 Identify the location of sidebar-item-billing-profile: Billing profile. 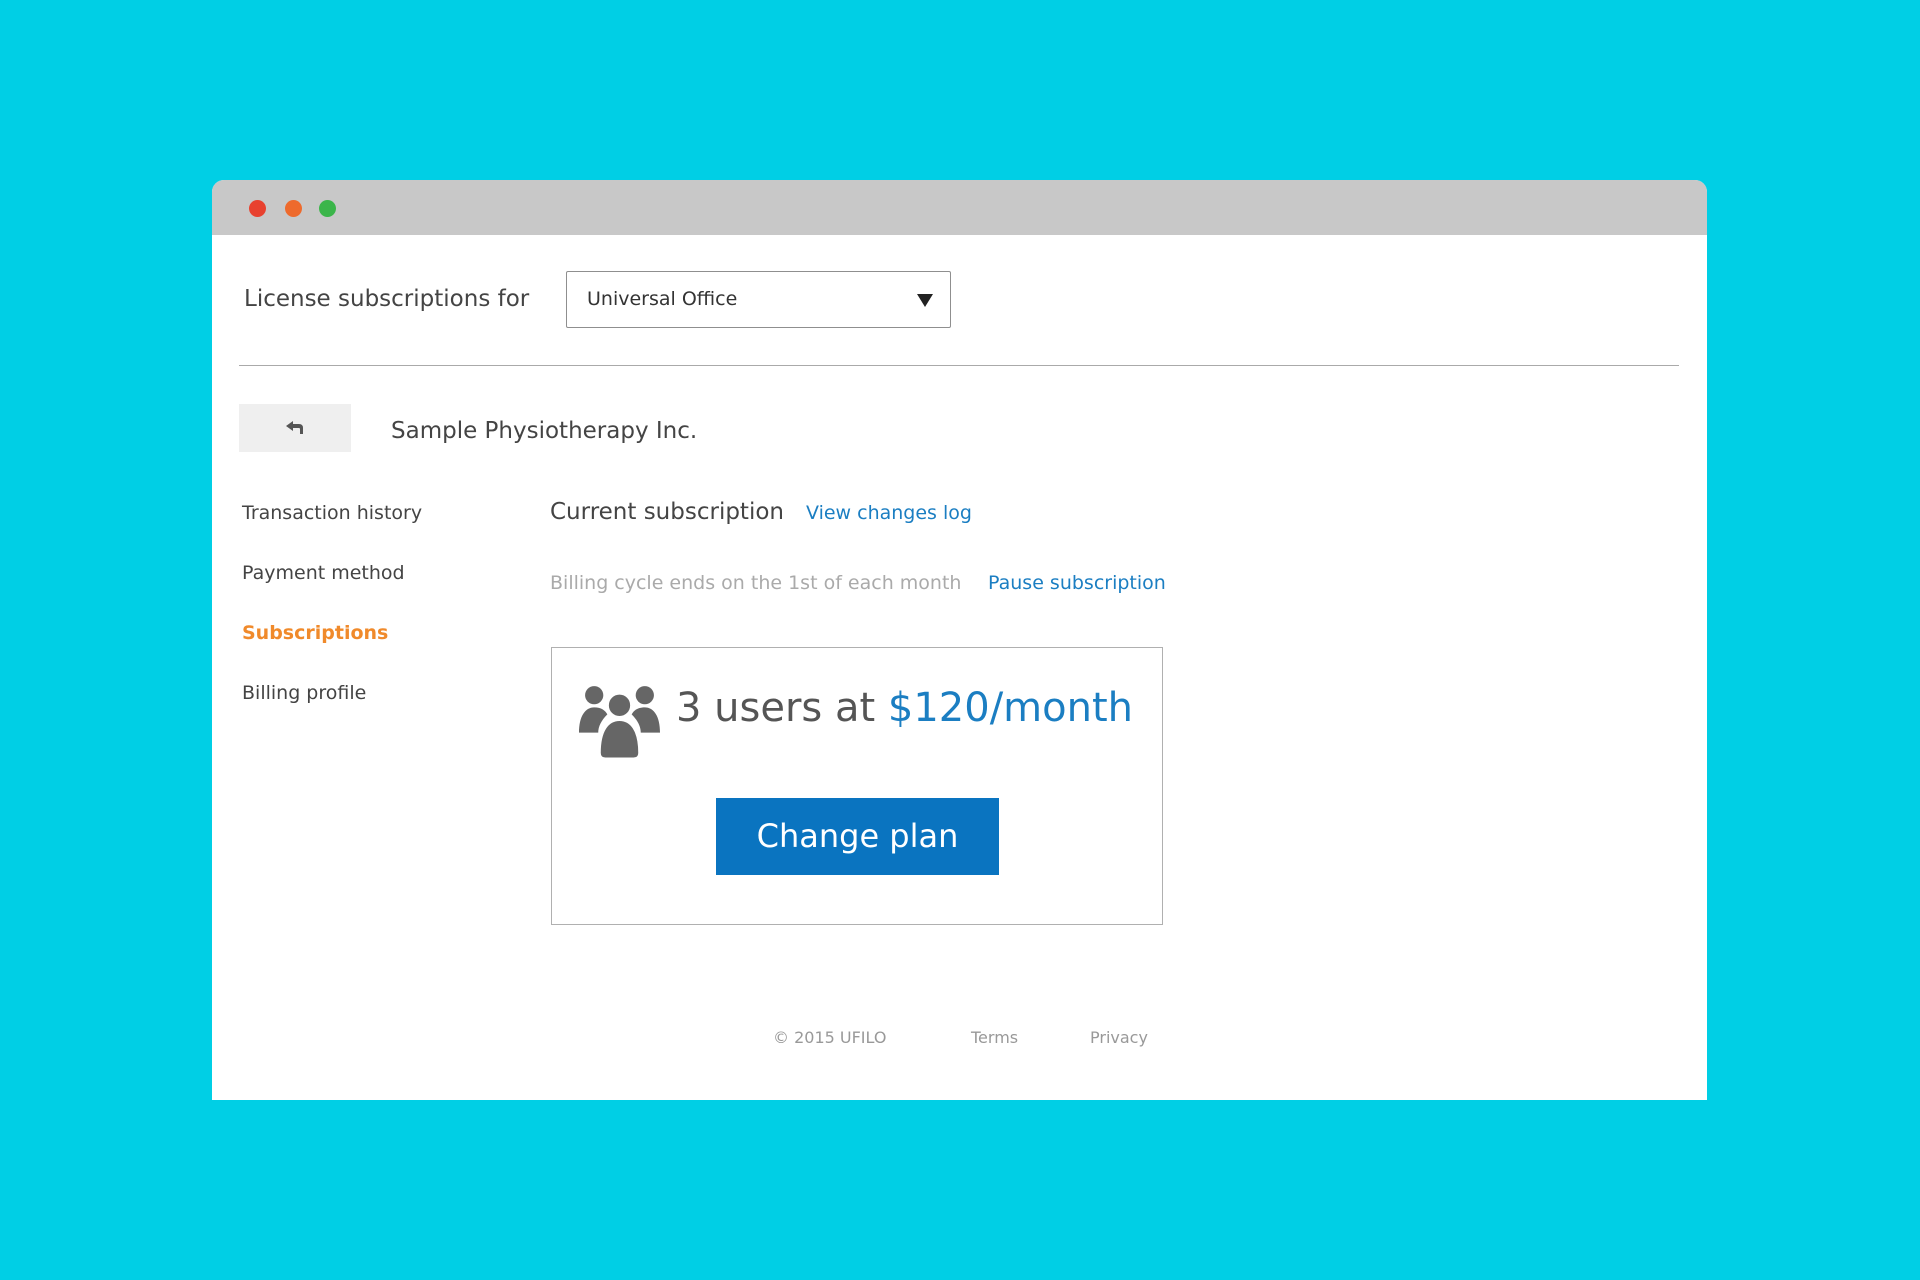
(372, 711).